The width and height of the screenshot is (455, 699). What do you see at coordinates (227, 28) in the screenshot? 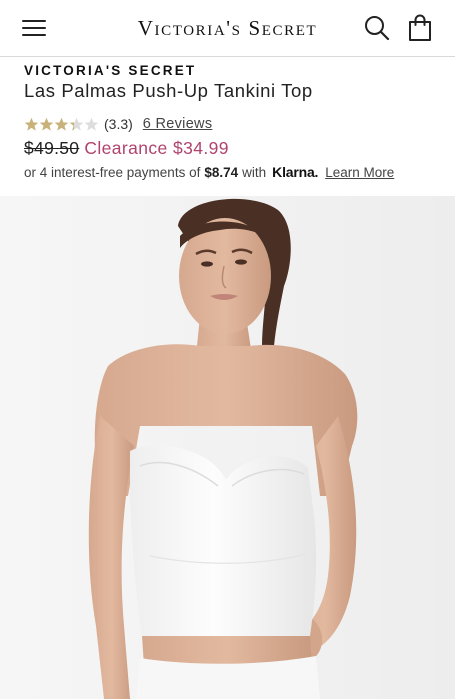
I see `top-header: Victoria's Secret` at bounding box center [227, 28].